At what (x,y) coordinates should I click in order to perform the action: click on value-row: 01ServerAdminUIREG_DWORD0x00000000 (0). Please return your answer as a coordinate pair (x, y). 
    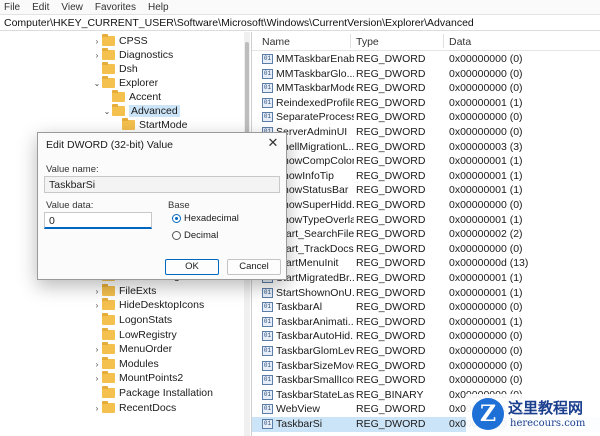
    Looking at the image, I should click on (426, 132).